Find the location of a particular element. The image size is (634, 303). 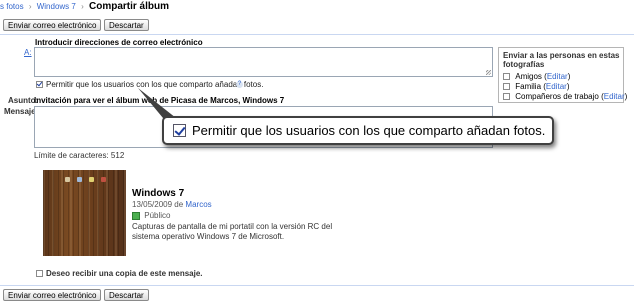

send-email-button-bottom: Enviar correo electrónico is located at coordinates (52, 295).